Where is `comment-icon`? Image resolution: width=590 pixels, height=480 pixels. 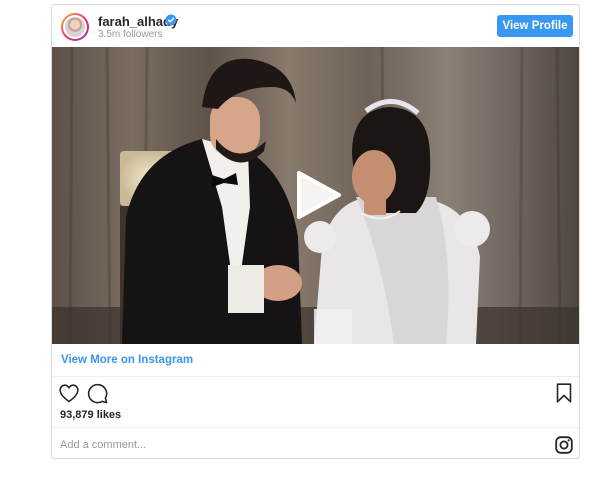 comment-icon is located at coordinates (97, 393).